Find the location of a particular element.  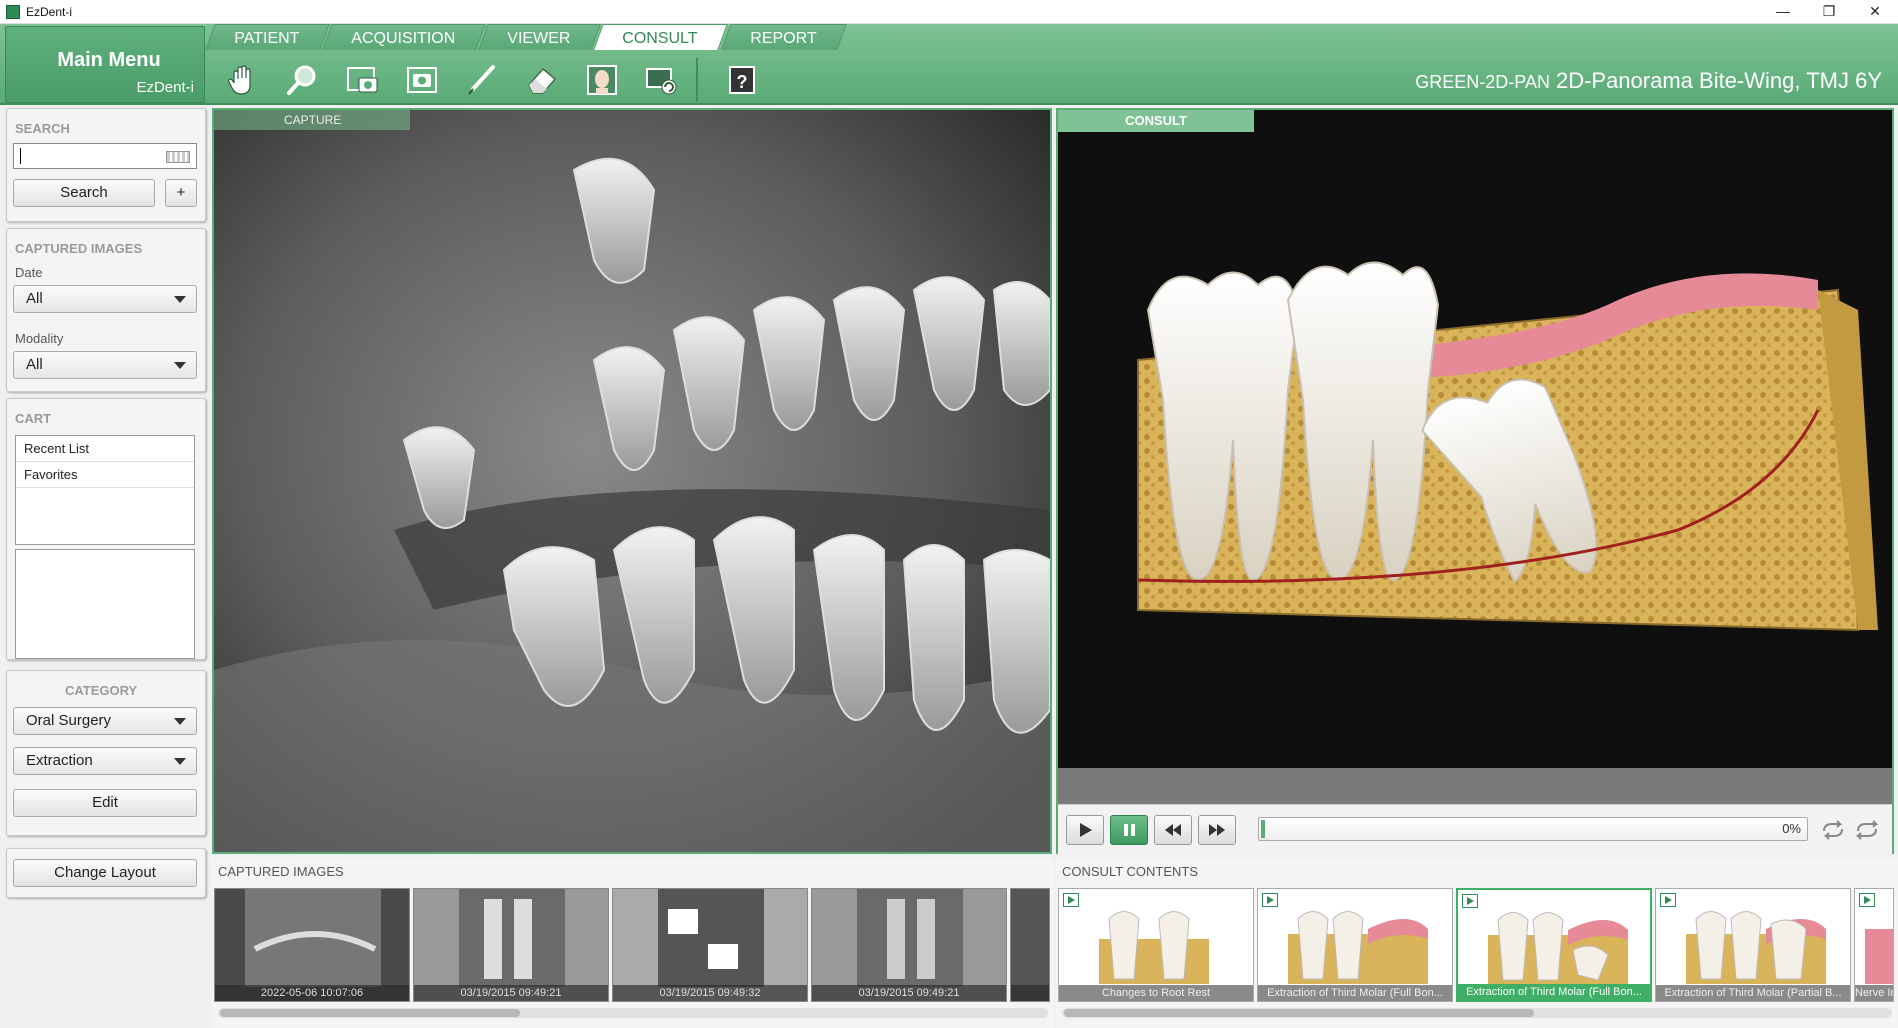

photo-frame-icon is located at coordinates (422, 80).